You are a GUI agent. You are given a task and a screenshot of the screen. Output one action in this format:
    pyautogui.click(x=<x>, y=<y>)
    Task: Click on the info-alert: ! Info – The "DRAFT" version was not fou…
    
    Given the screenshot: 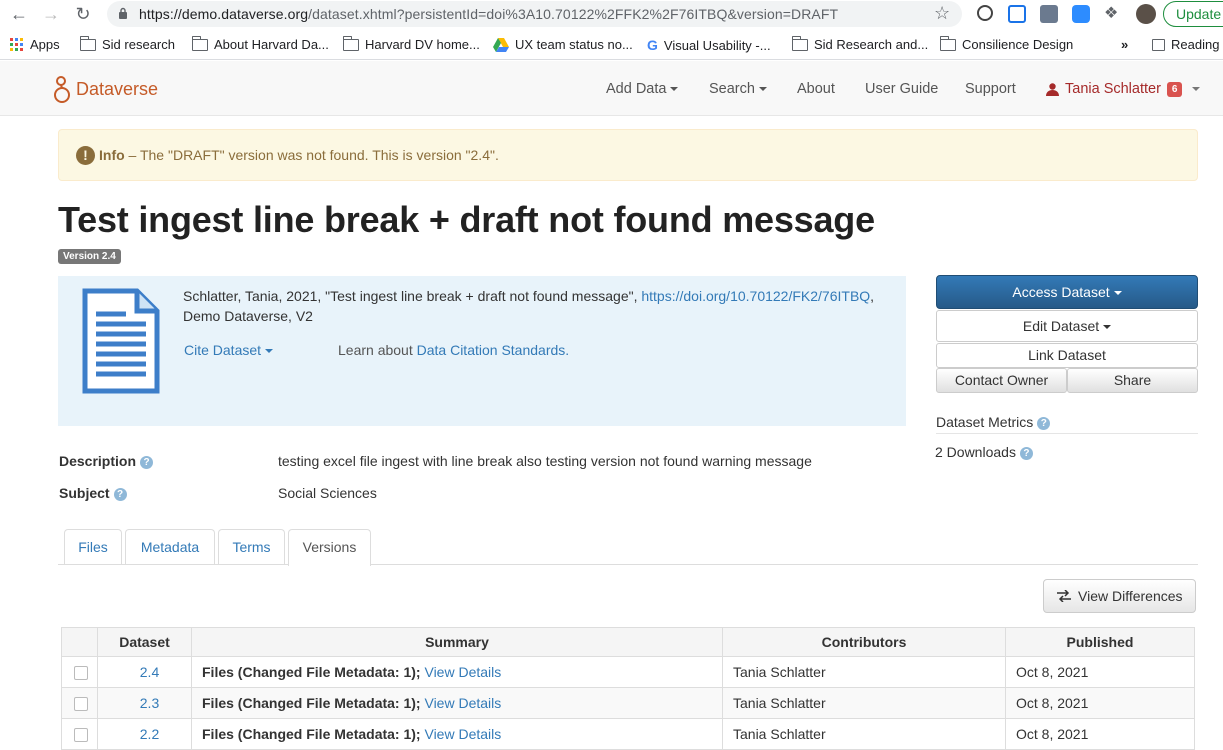 What is the action you would take?
    pyautogui.click(x=628, y=155)
    